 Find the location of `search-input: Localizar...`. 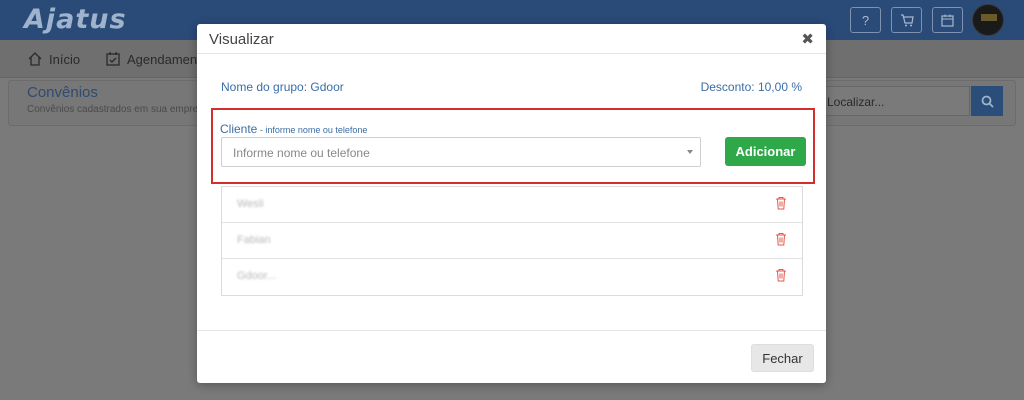

search-input: Localizar... is located at coordinates (895, 101).